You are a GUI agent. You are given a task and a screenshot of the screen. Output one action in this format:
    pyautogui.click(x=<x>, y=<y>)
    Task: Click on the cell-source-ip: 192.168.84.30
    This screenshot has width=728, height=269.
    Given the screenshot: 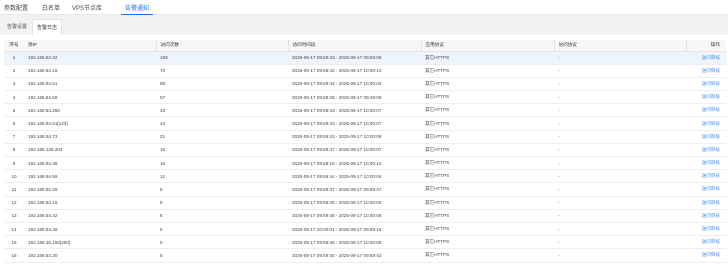 What is the action you would take?
    pyautogui.click(x=90, y=255)
    